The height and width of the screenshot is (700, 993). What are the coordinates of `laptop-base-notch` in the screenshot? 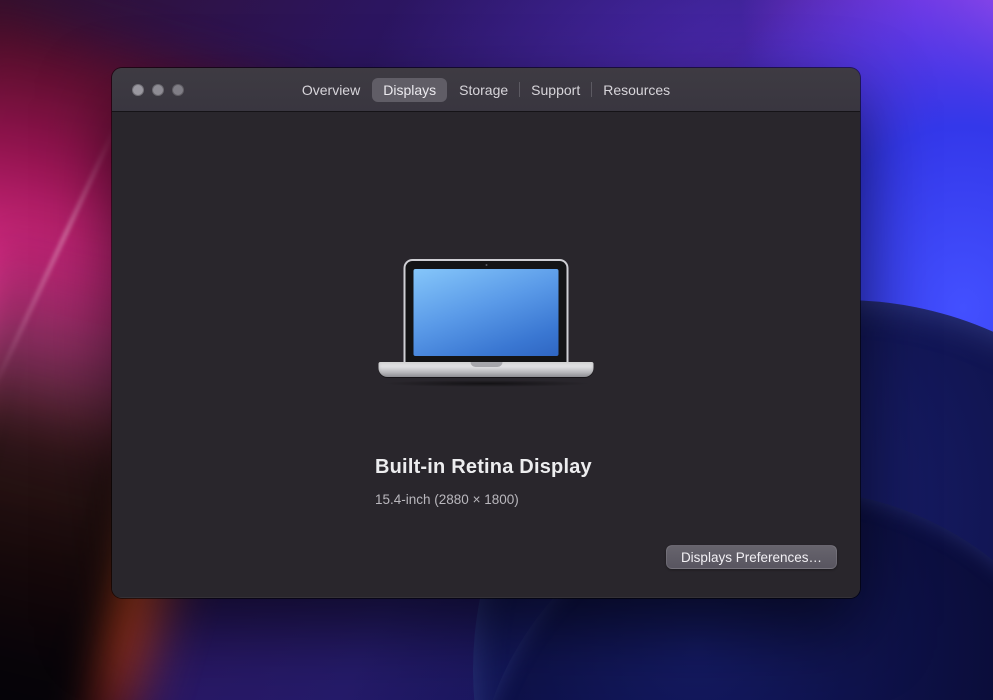 It's located at (486, 364).